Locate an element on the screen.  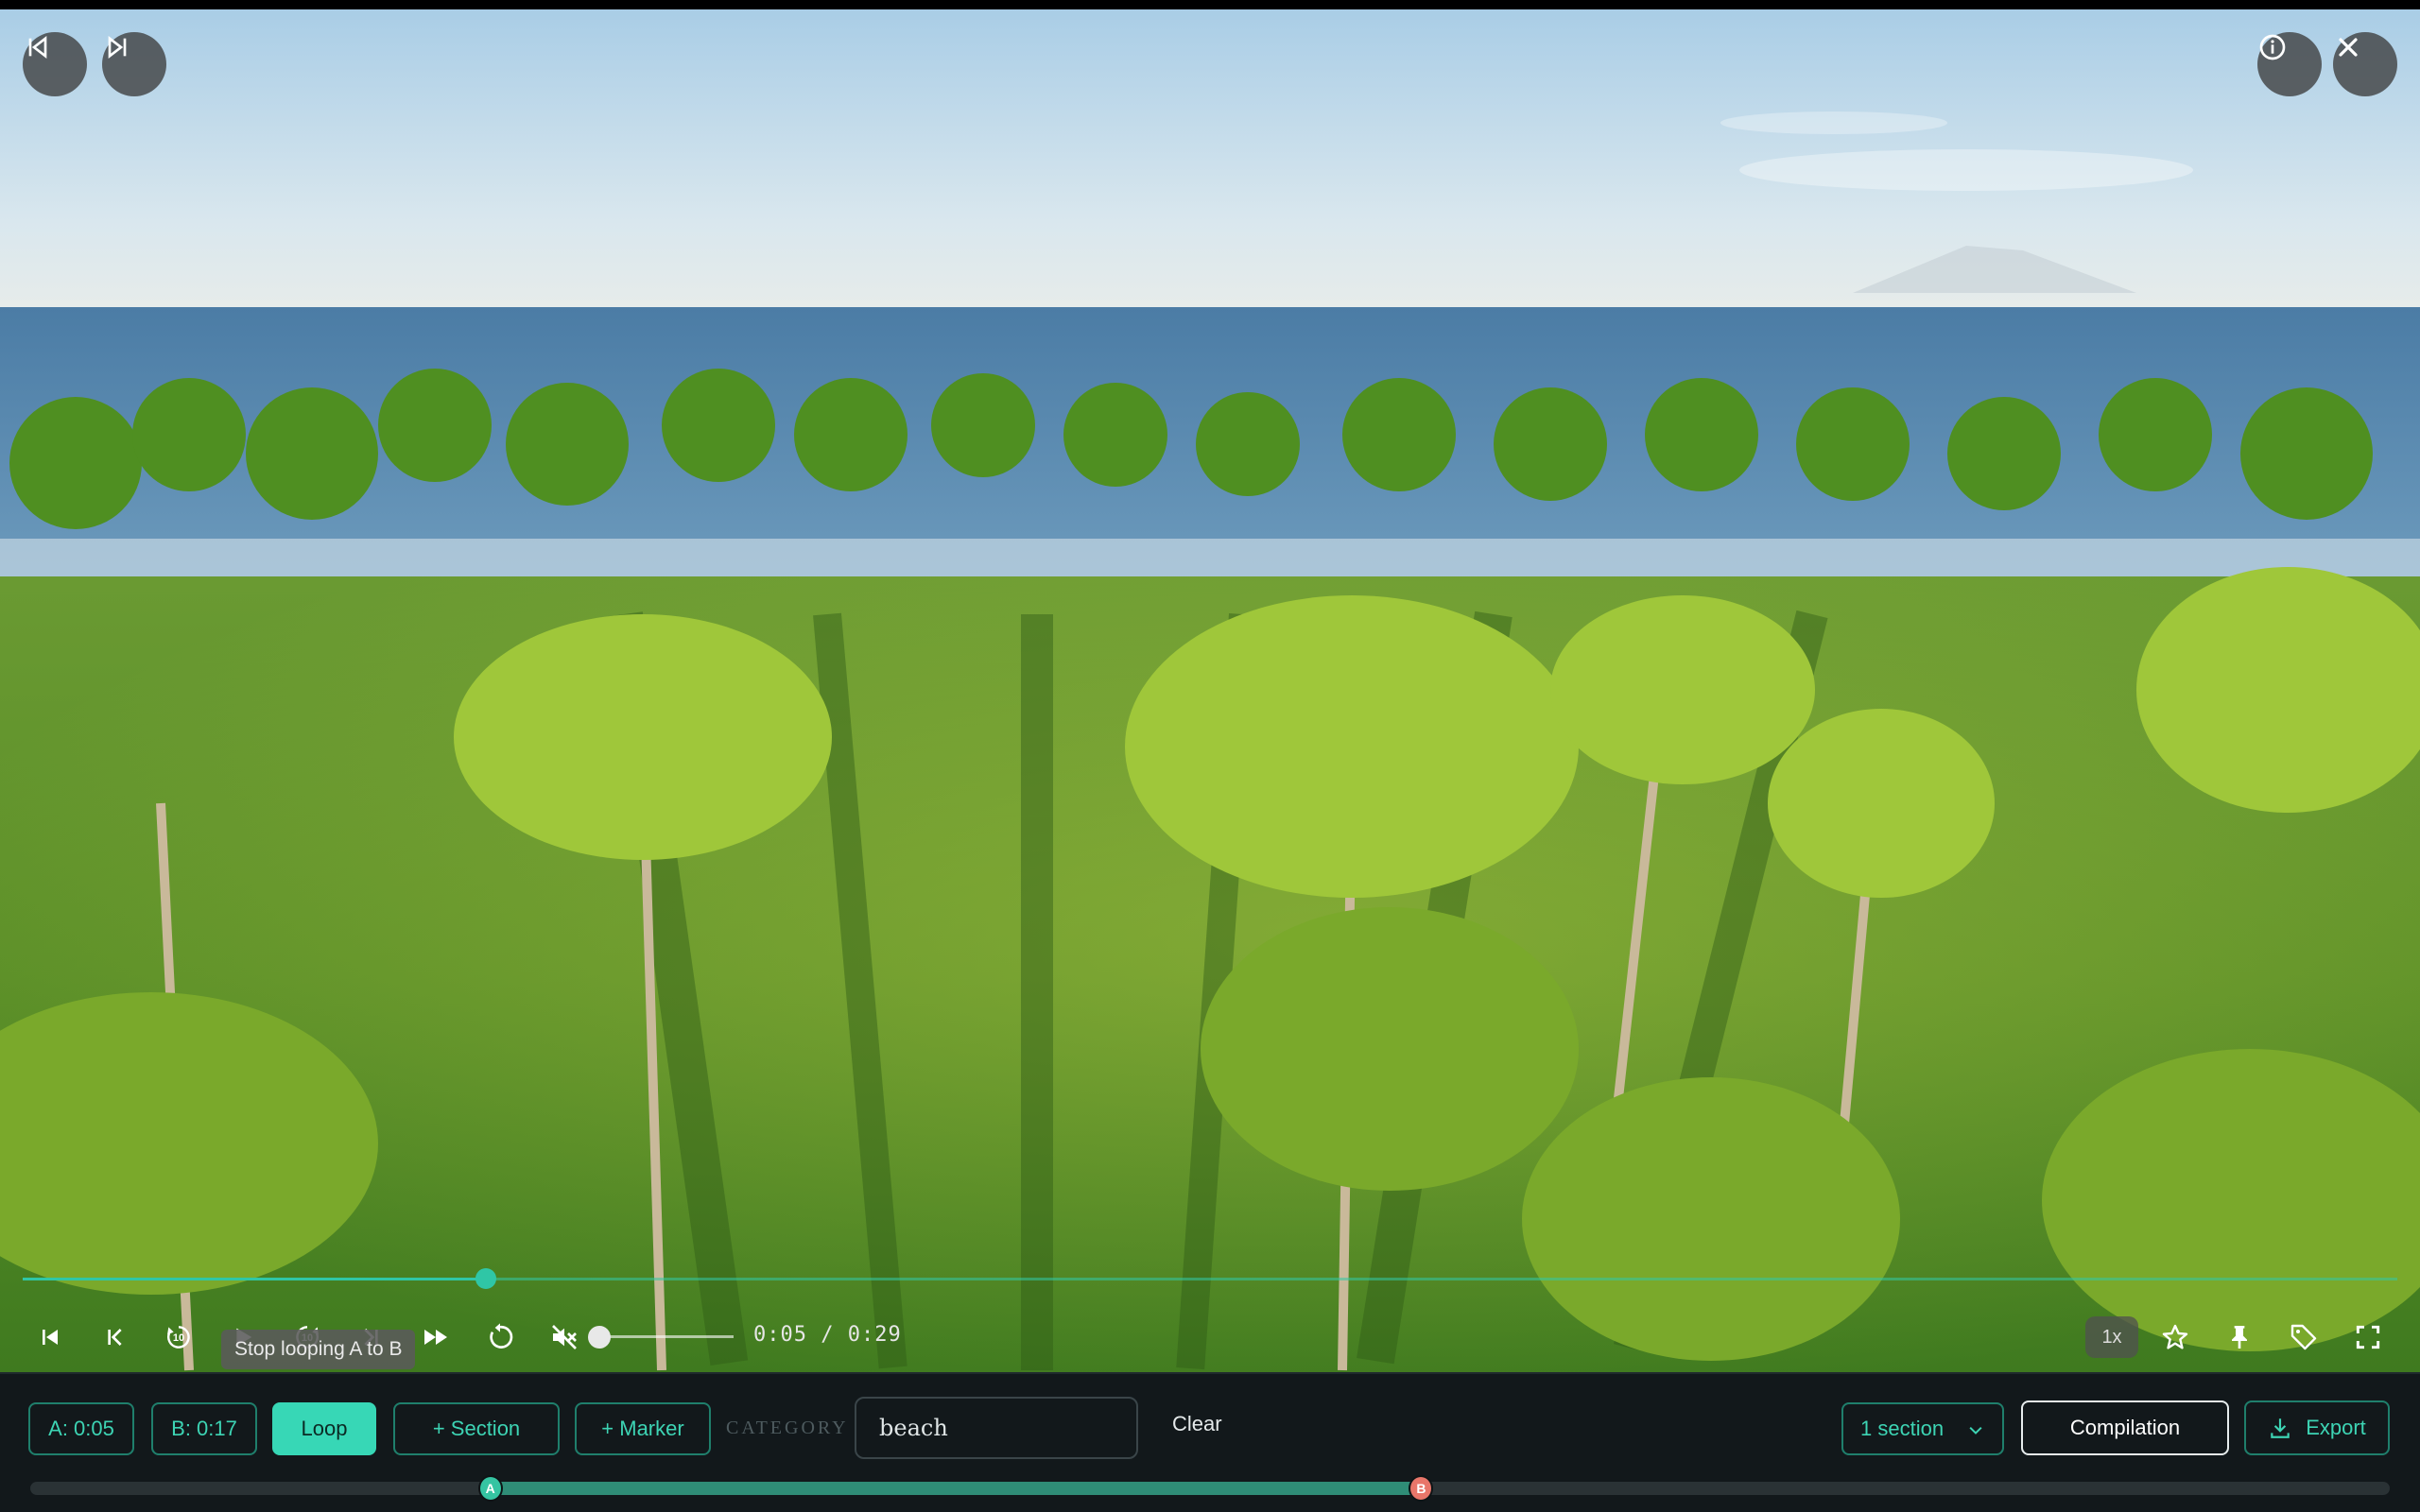
fullscreen-icon is located at coordinates (2368, 1337).